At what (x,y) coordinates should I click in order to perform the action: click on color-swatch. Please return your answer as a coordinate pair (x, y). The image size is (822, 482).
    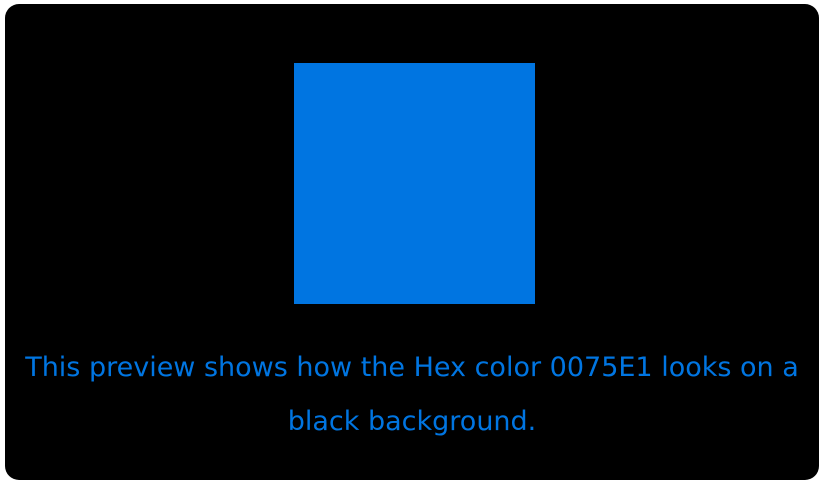
    Looking at the image, I should click on (414, 183).